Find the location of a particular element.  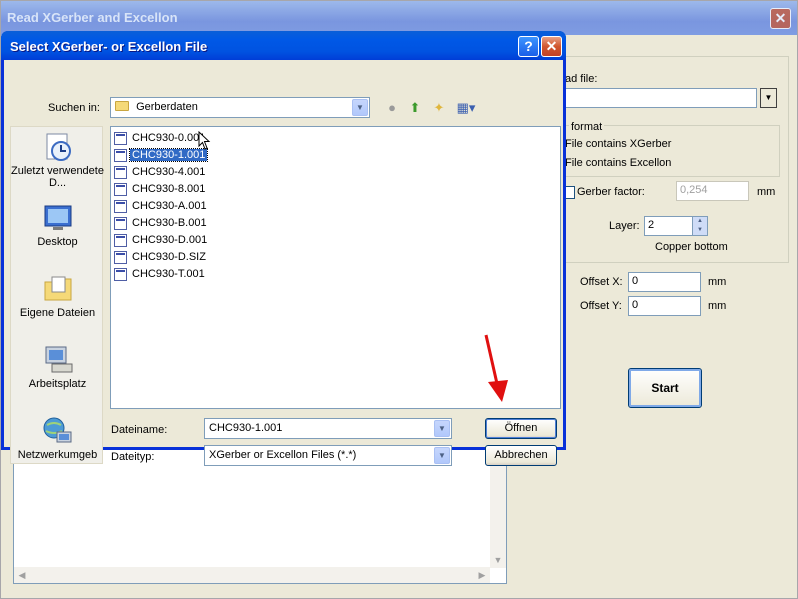

open-button: Öffnen is located at coordinates (521, 428).